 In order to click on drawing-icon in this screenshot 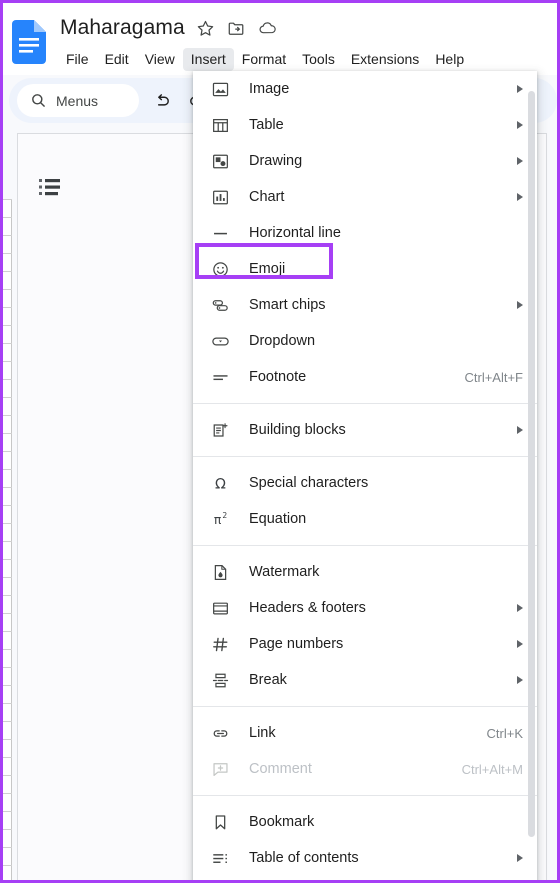, I will do `click(220, 161)`.